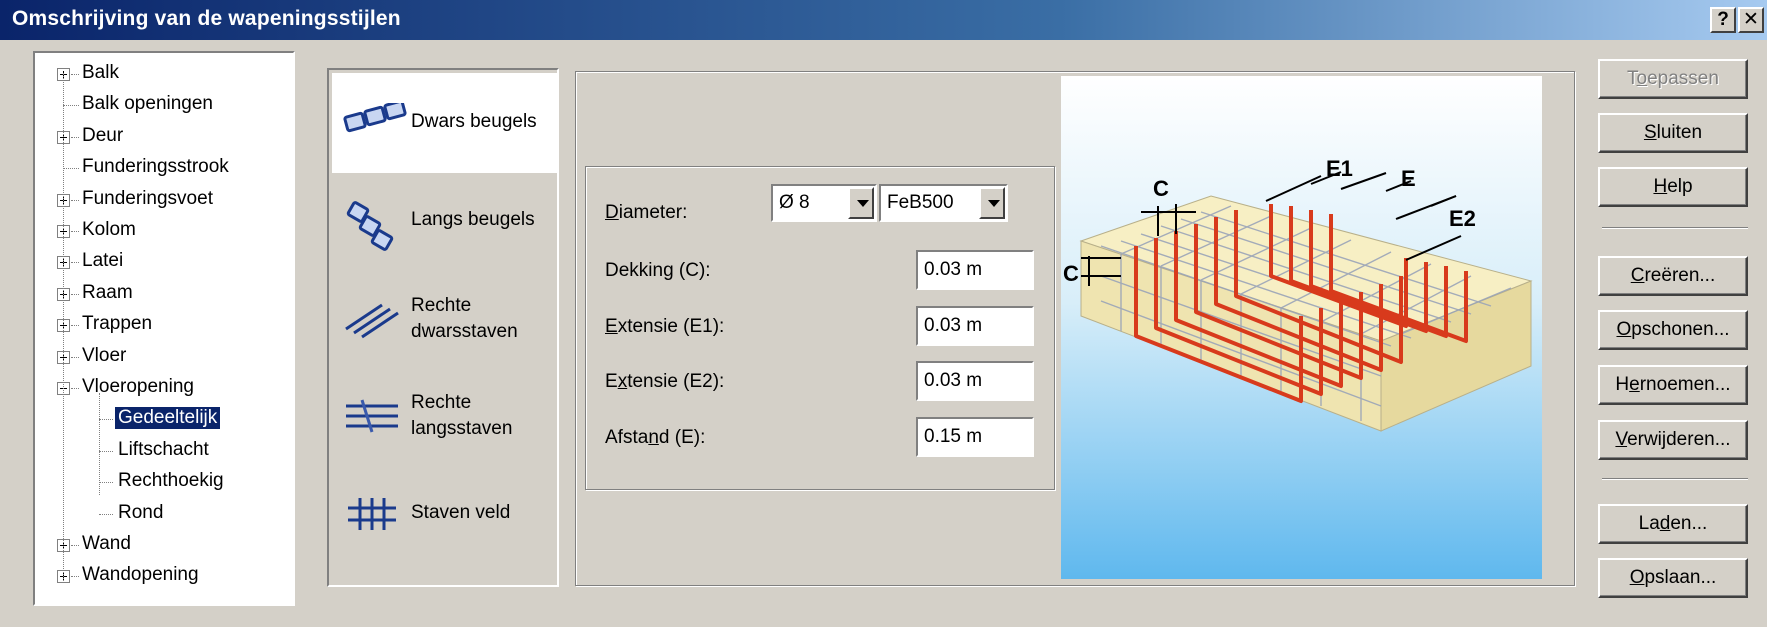 This screenshot has height=627, width=1767. What do you see at coordinates (372, 517) in the screenshot?
I see `staven-veld-icon` at bounding box center [372, 517].